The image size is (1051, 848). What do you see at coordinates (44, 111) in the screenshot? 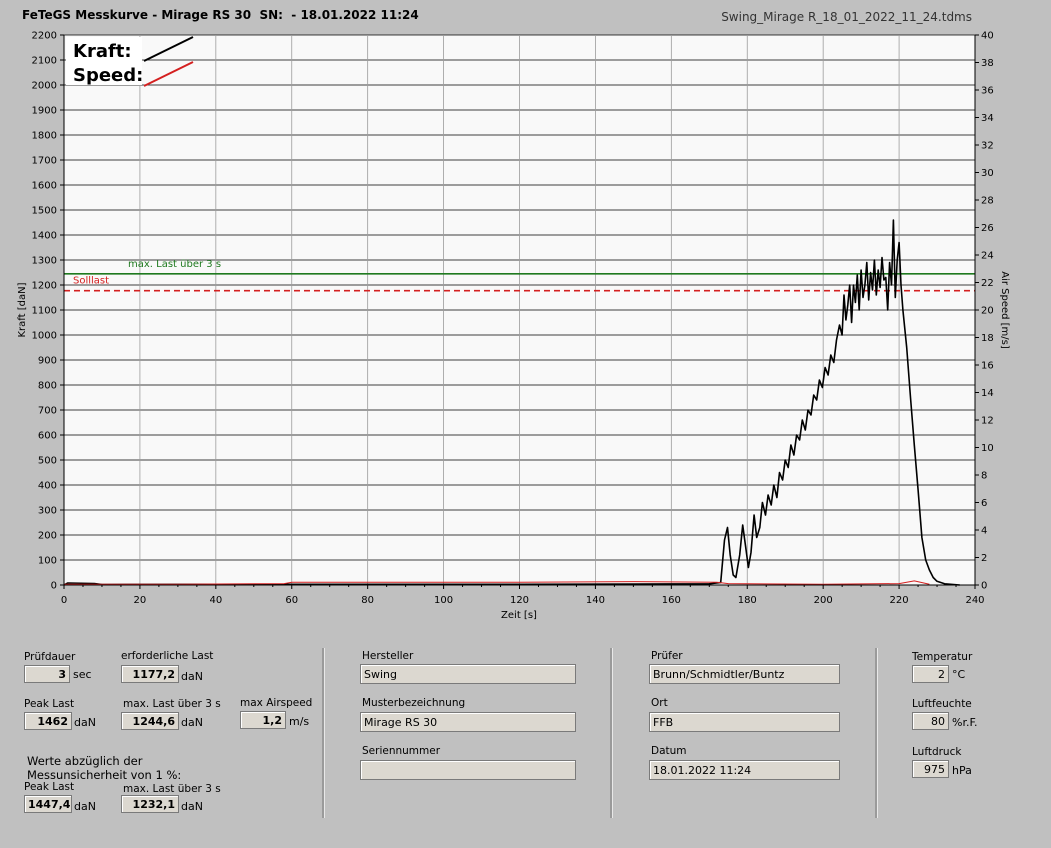
I see `y-tick-label: 1900` at bounding box center [44, 111].